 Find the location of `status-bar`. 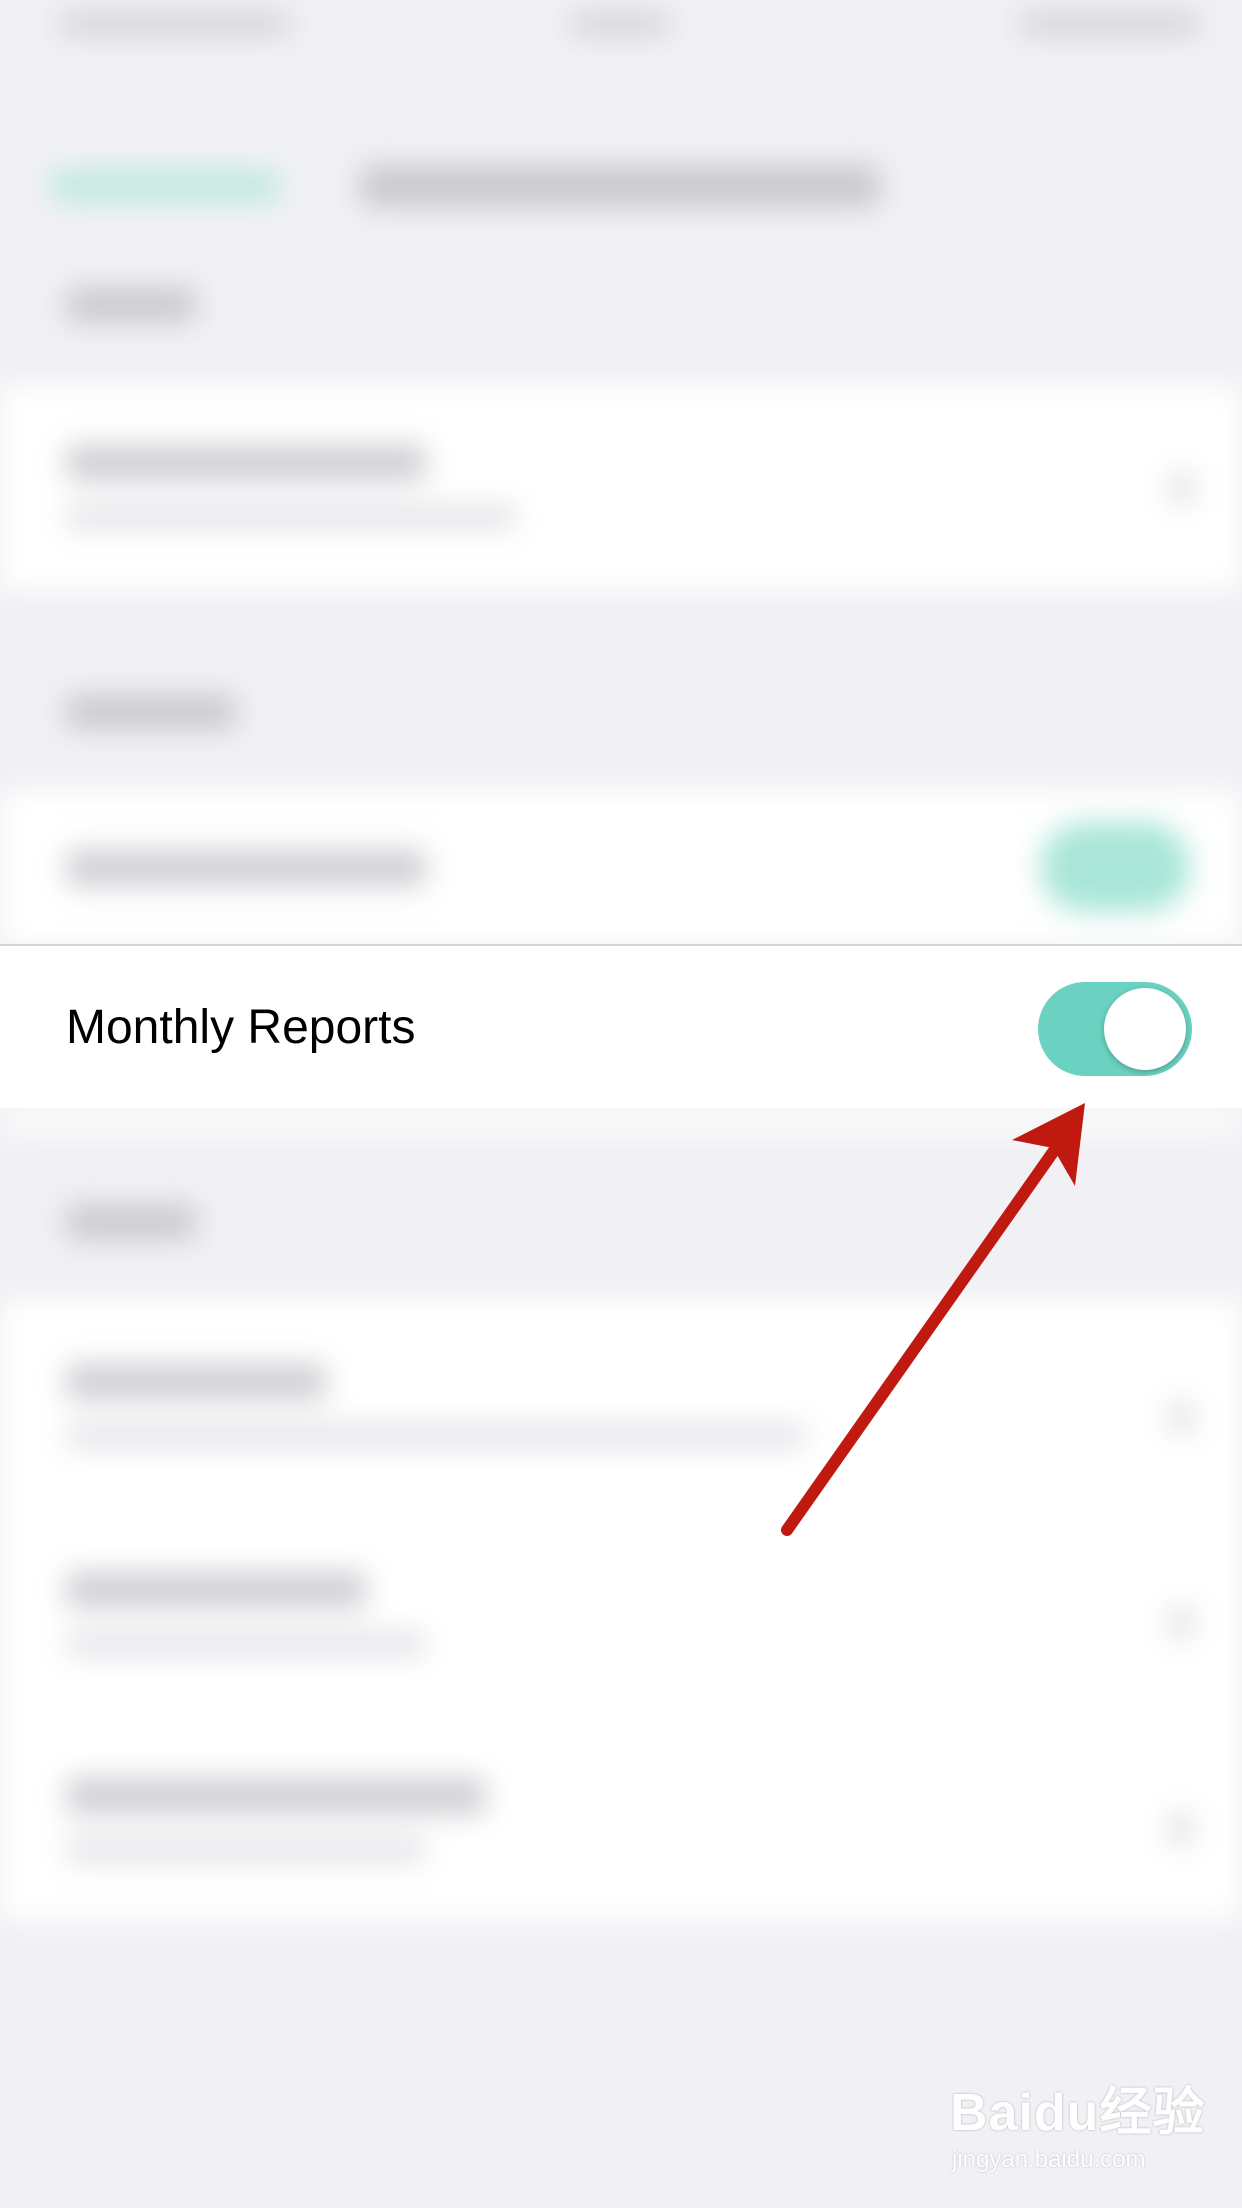

status-bar is located at coordinates (621, 30).